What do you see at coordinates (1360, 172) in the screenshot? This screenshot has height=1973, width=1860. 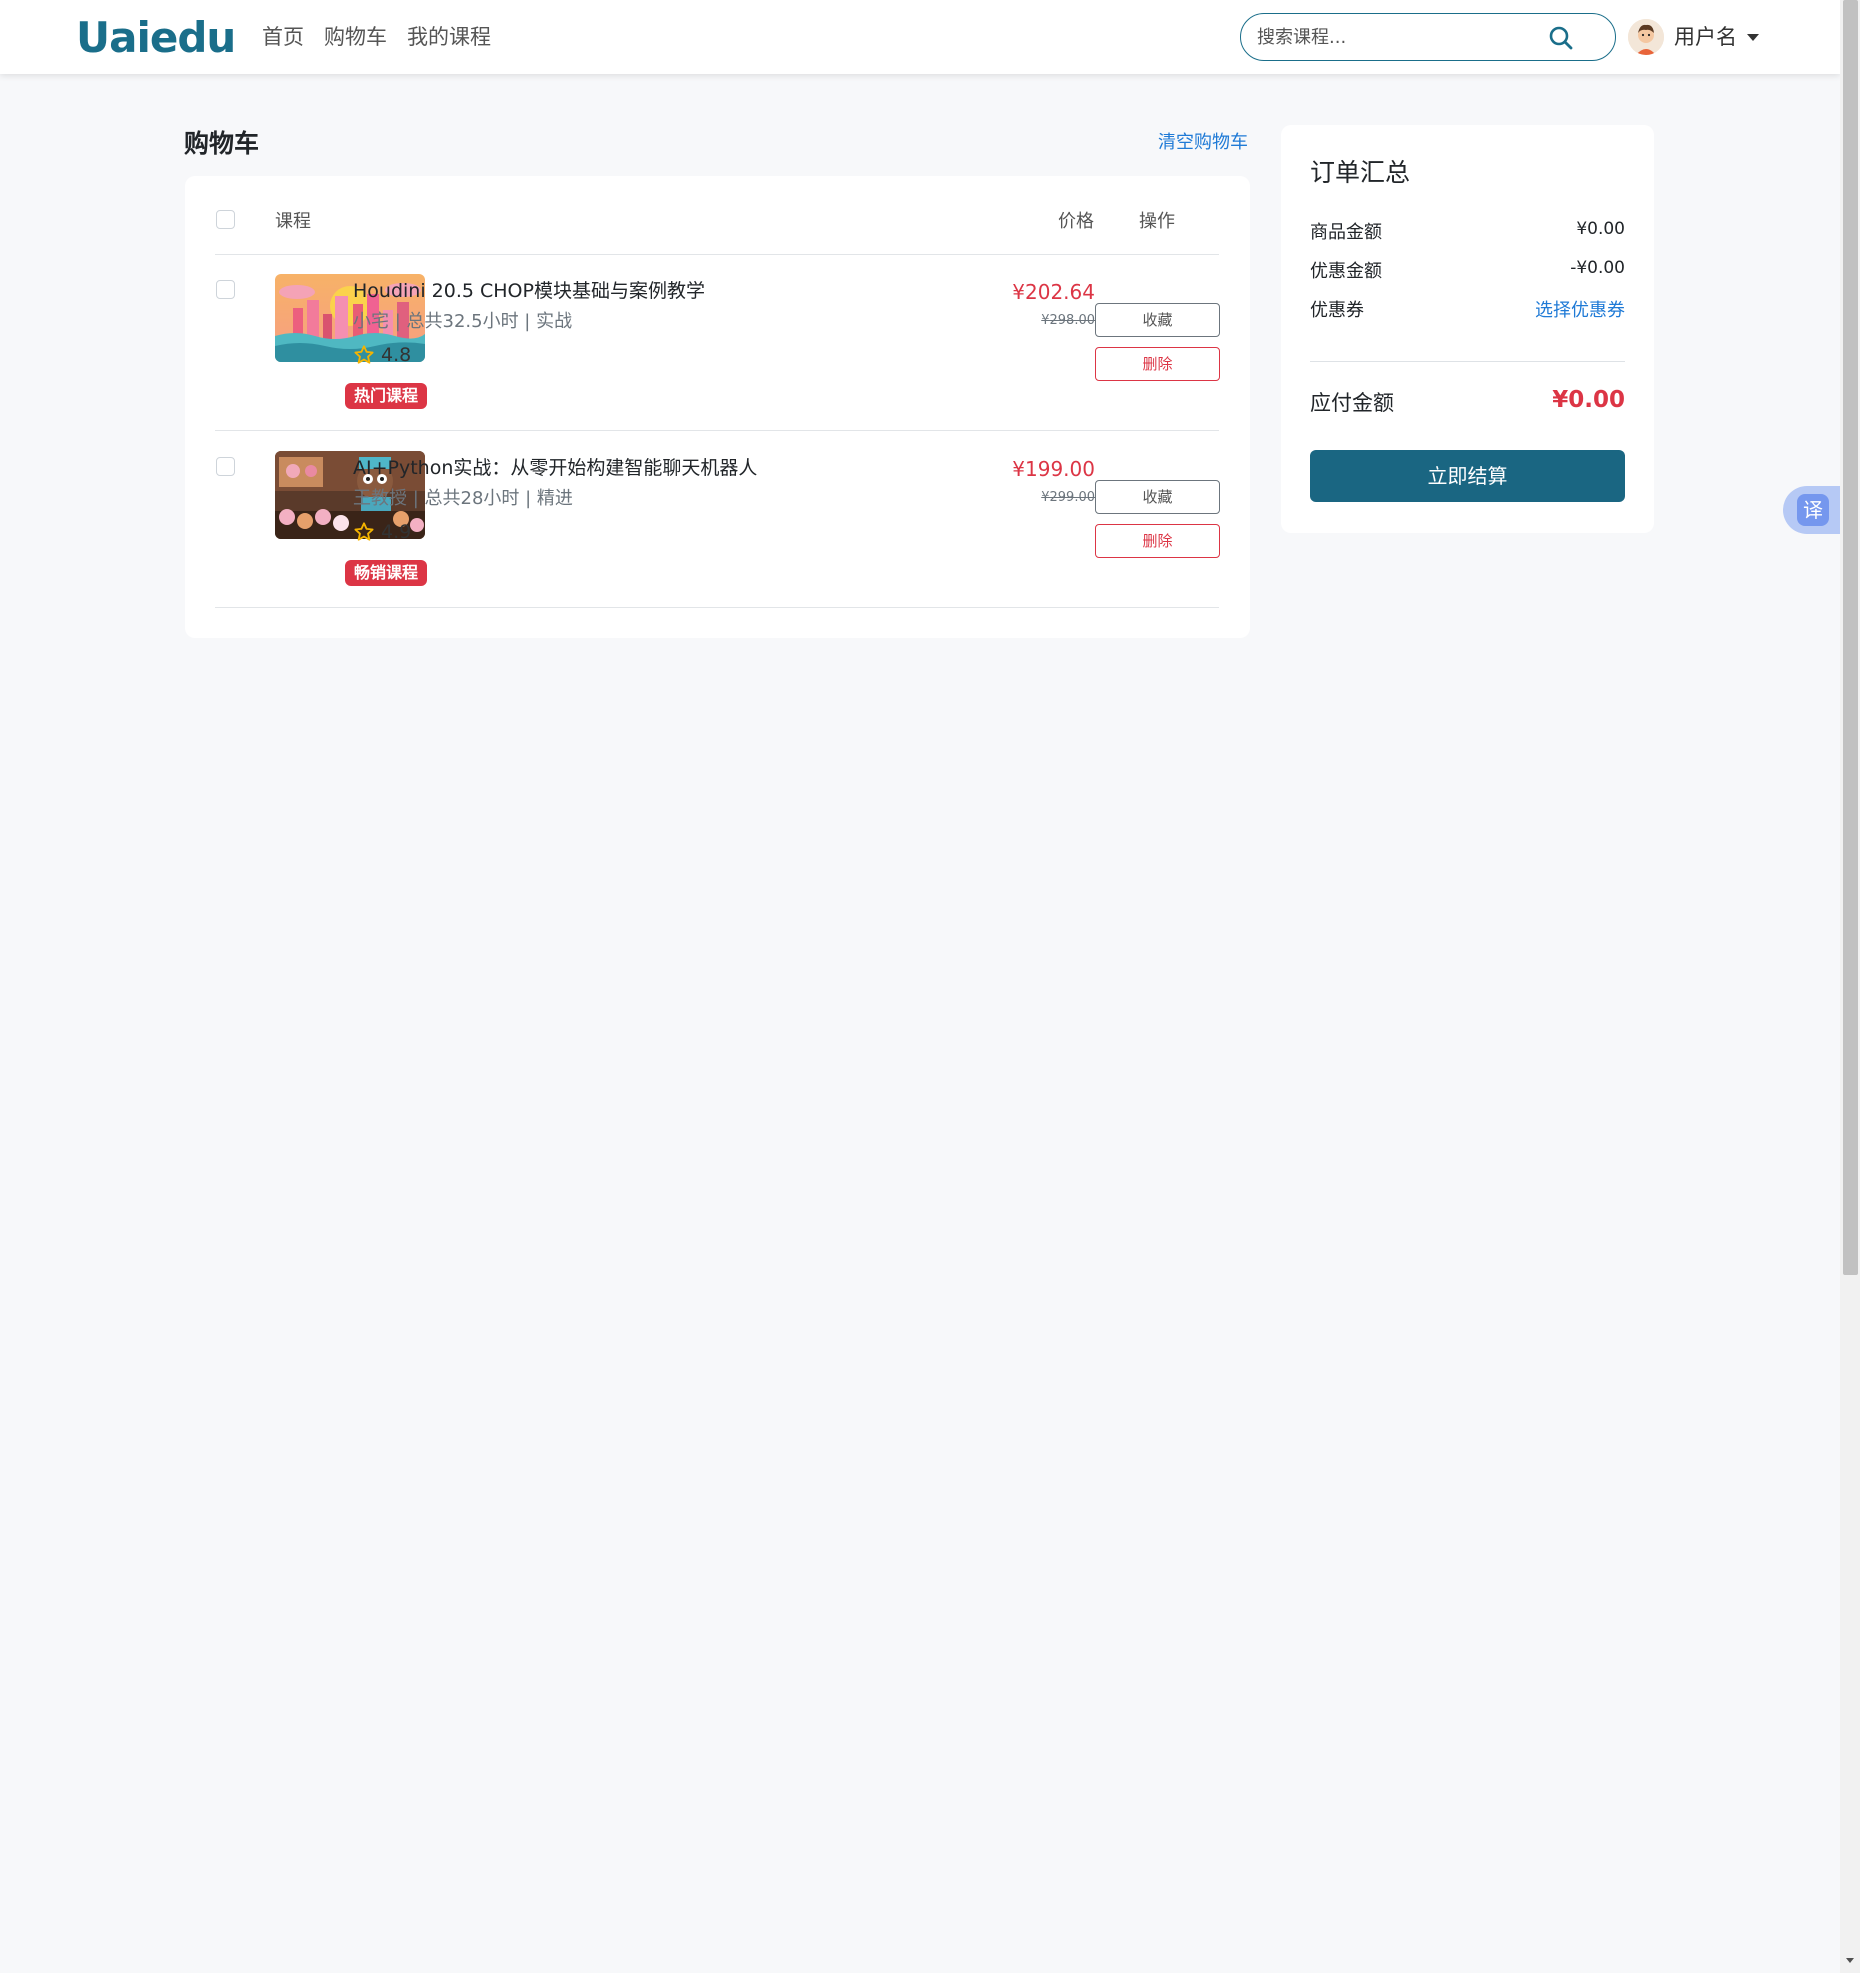 I see `summary-title: 订单汇总` at bounding box center [1360, 172].